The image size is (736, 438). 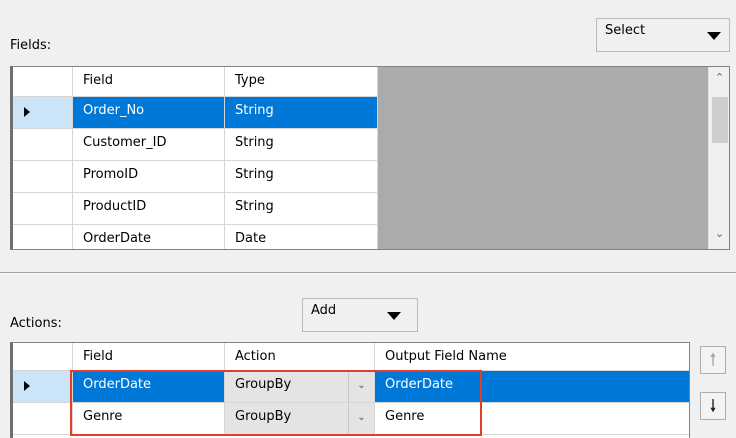 I want to click on table-cell-field: Order_No, so click(x=149, y=113).